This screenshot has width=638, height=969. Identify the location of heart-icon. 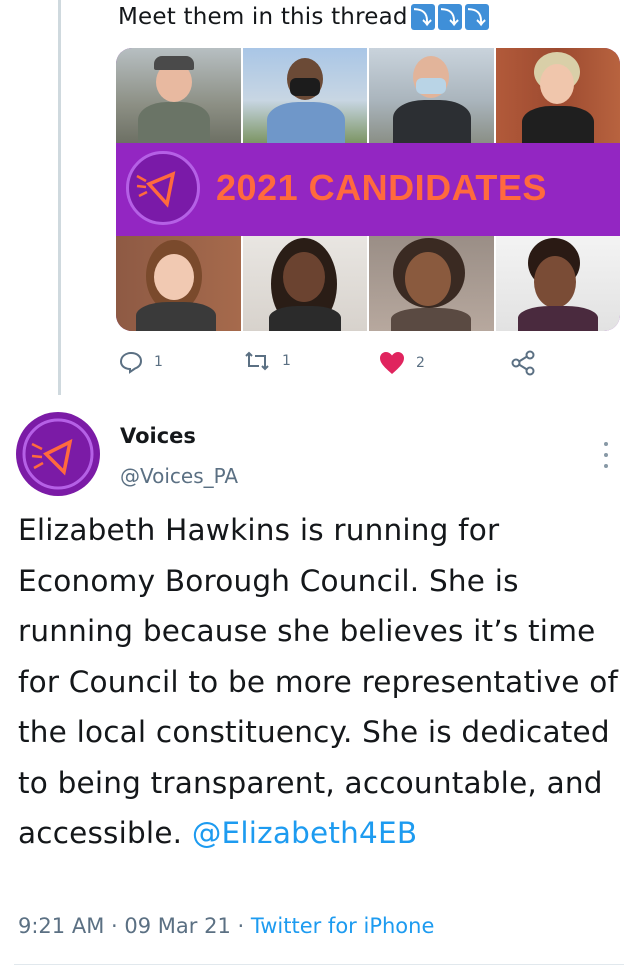
(392, 363).